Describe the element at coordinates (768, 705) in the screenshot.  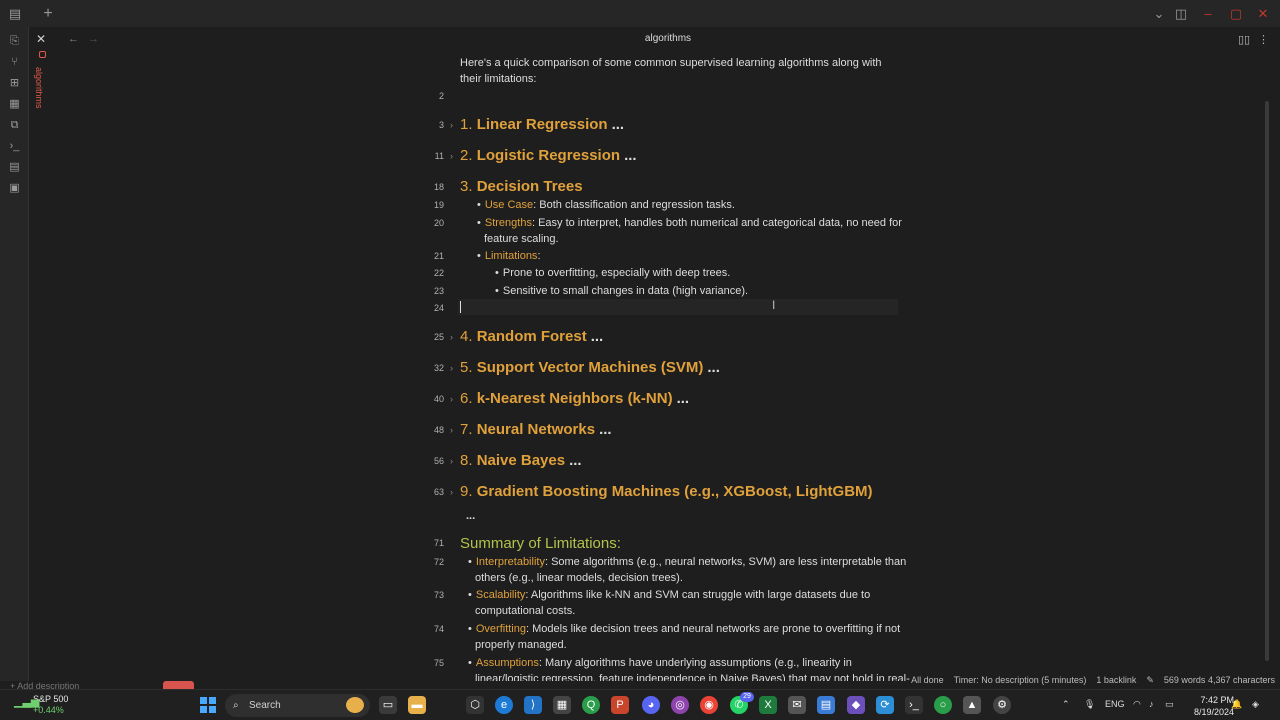
I see `excel-icon: X` at that location.